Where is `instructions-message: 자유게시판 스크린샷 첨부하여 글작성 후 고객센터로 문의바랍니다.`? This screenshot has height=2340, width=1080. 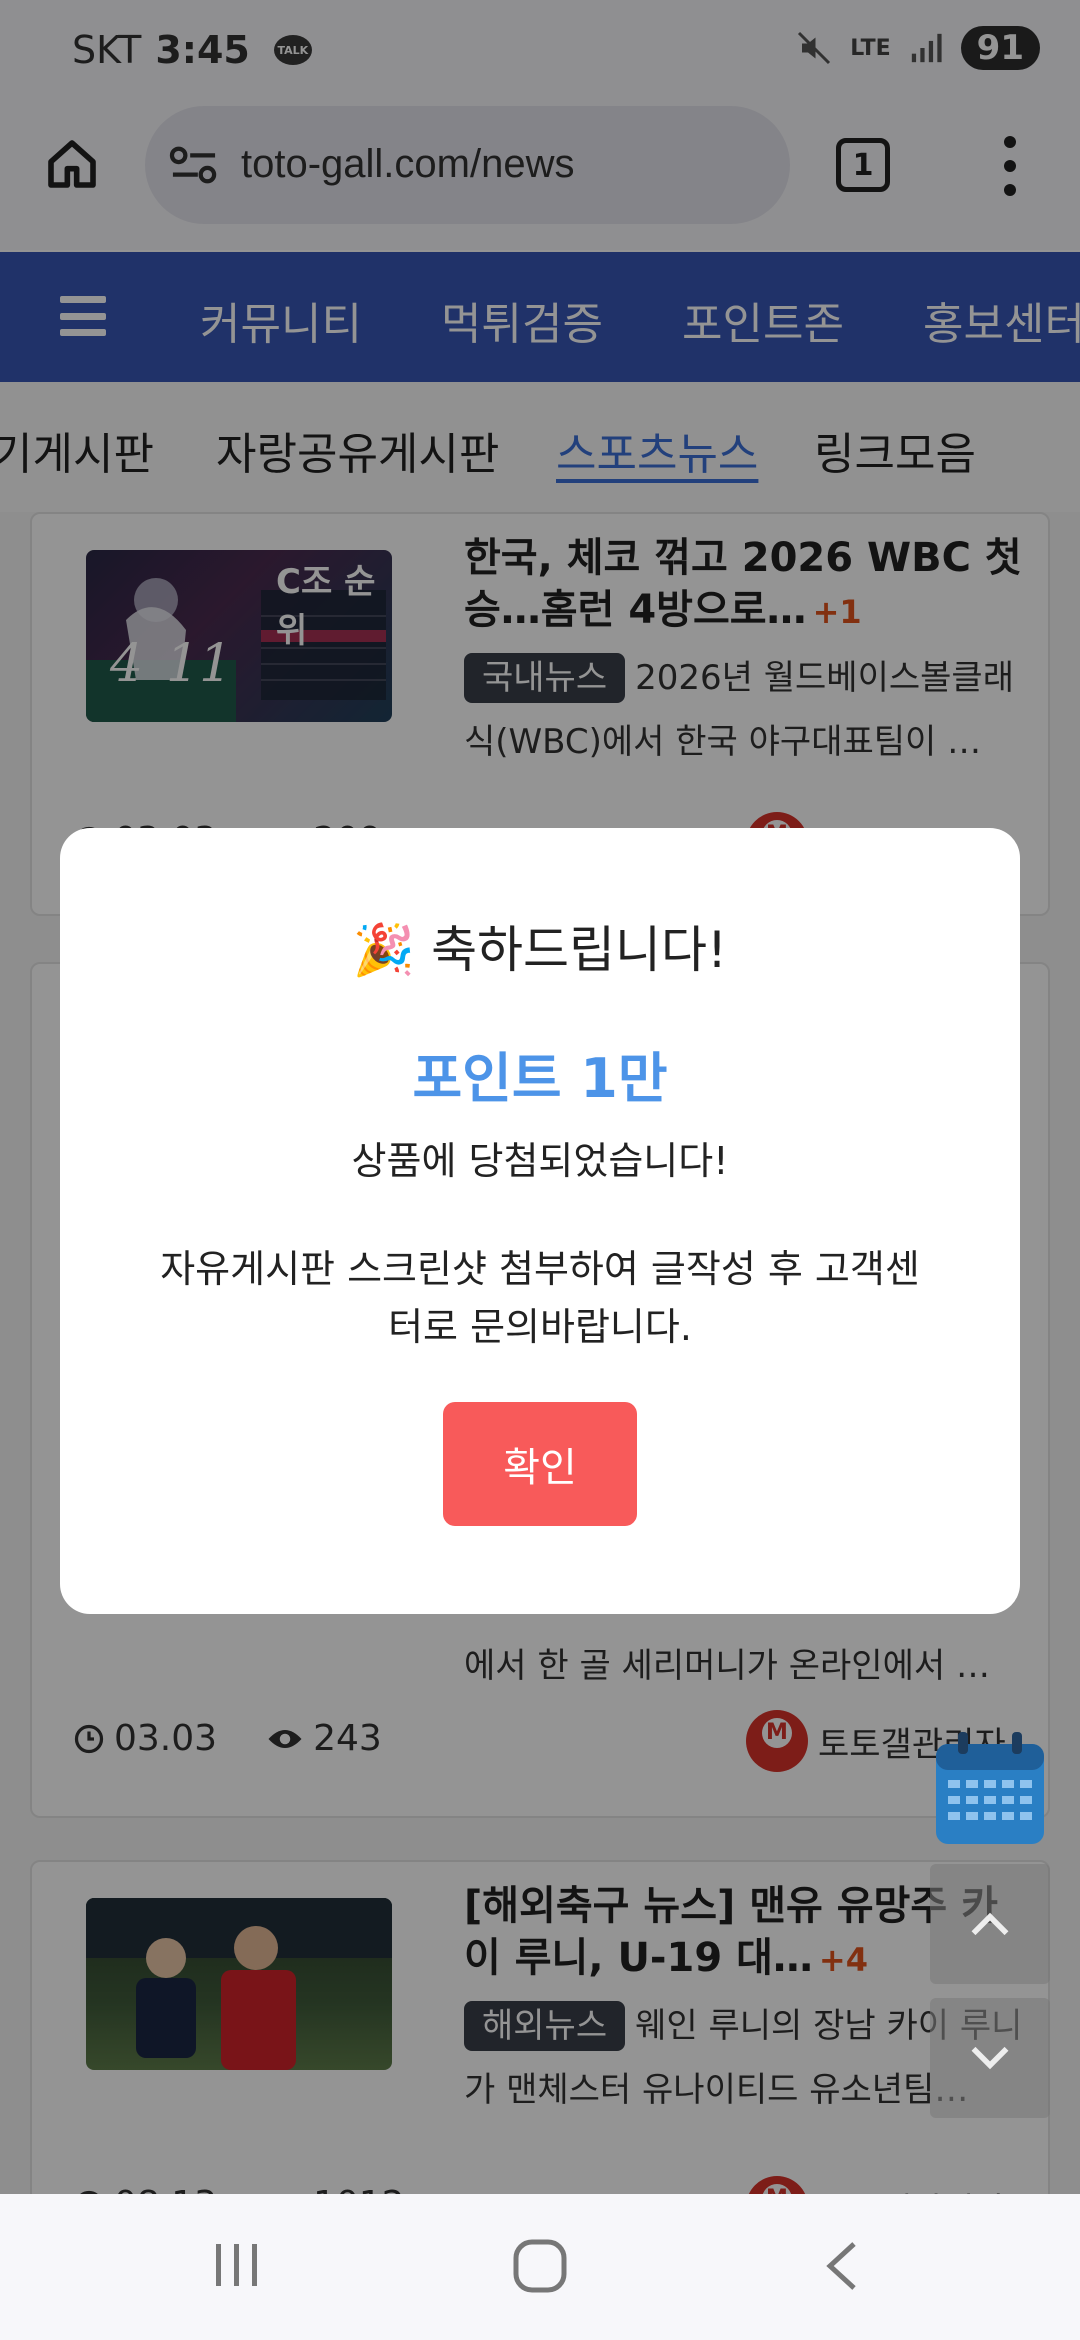
instructions-message: 자유게시판 스크린샷 첨부하여 글작성 후 고객센터로 문의바랍니다. is located at coordinates (540, 1298).